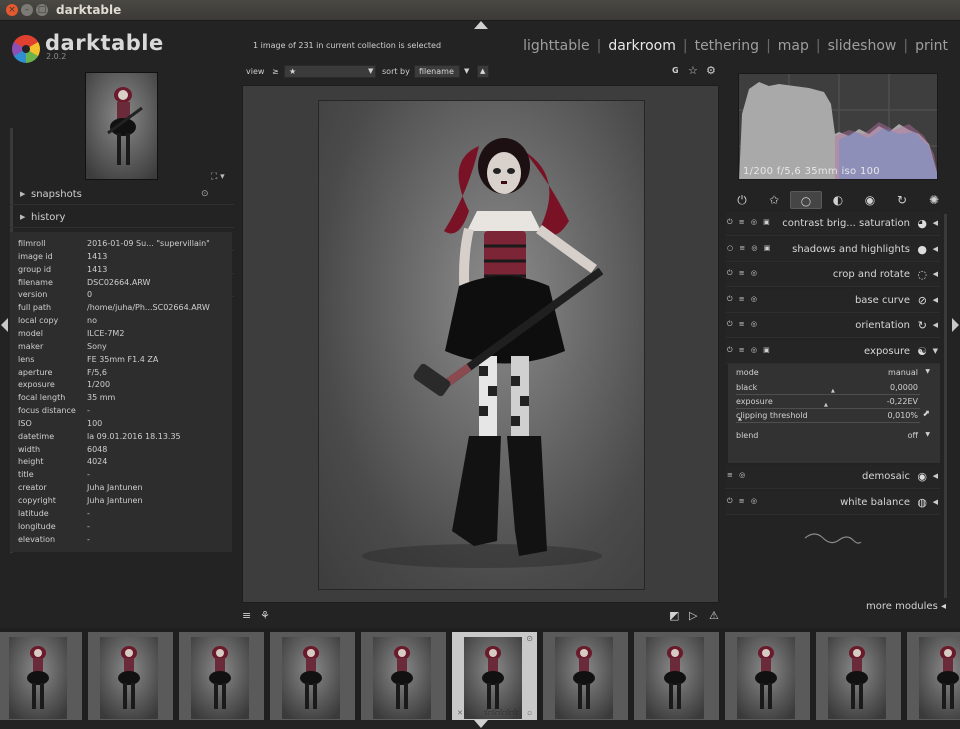 This screenshot has width=960, height=729. What do you see at coordinates (556, 46) in the screenshot?
I see `view-lighttable: lighttable` at bounding box center [556, 46].